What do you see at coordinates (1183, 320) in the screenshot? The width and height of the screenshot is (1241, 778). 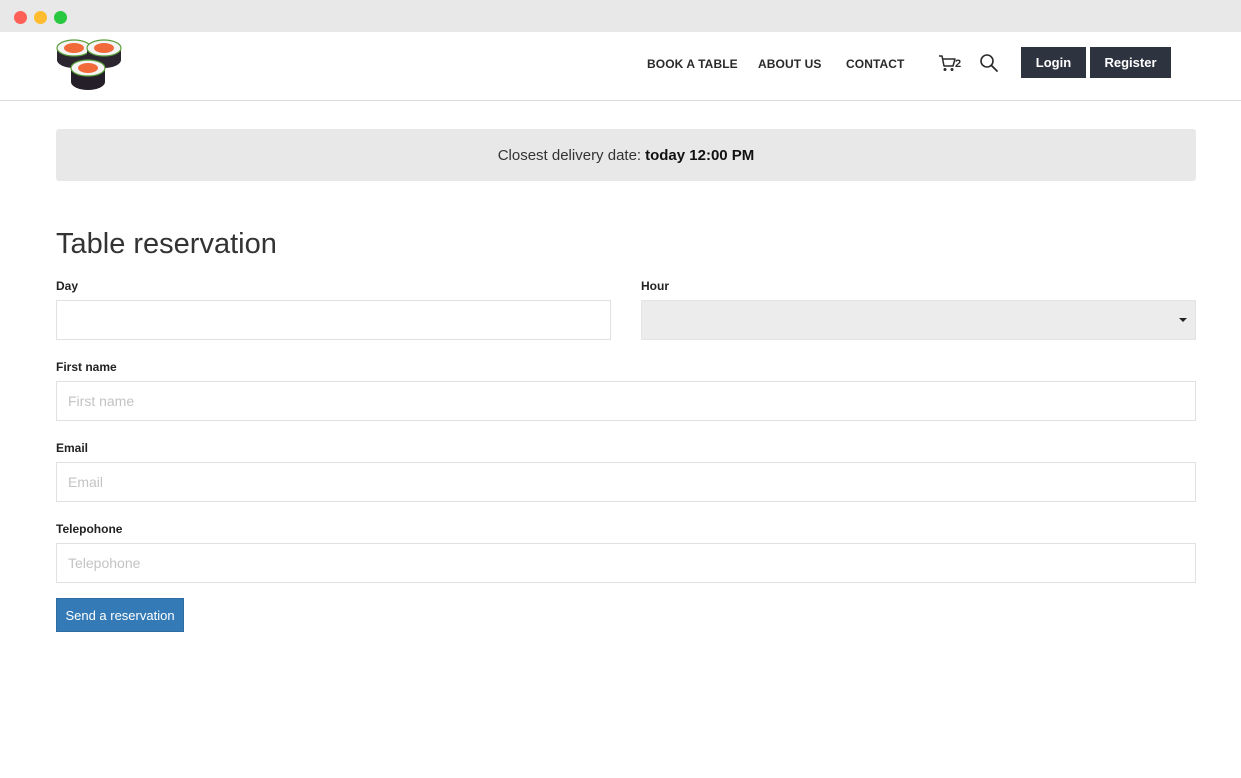 I see `chevron-down-icon` at bounding box center [1183, 320].